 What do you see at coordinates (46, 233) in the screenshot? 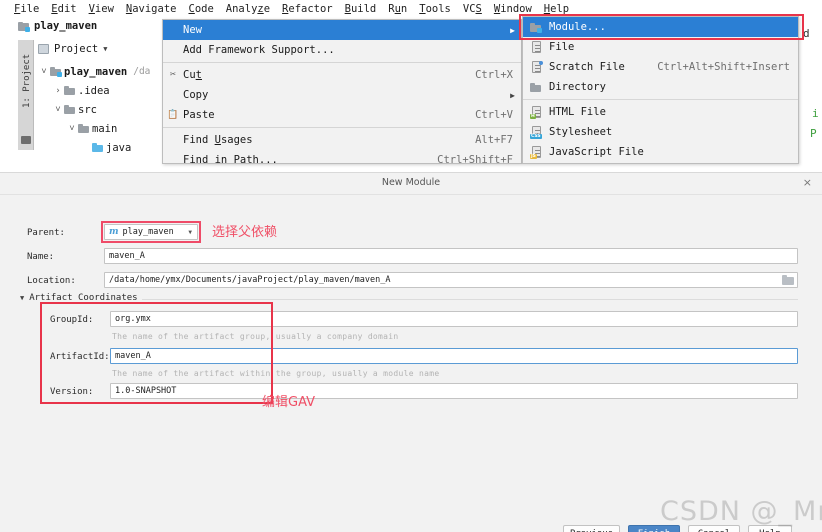
I see `parent-label: Parent:` at bounding box center [46, 233].